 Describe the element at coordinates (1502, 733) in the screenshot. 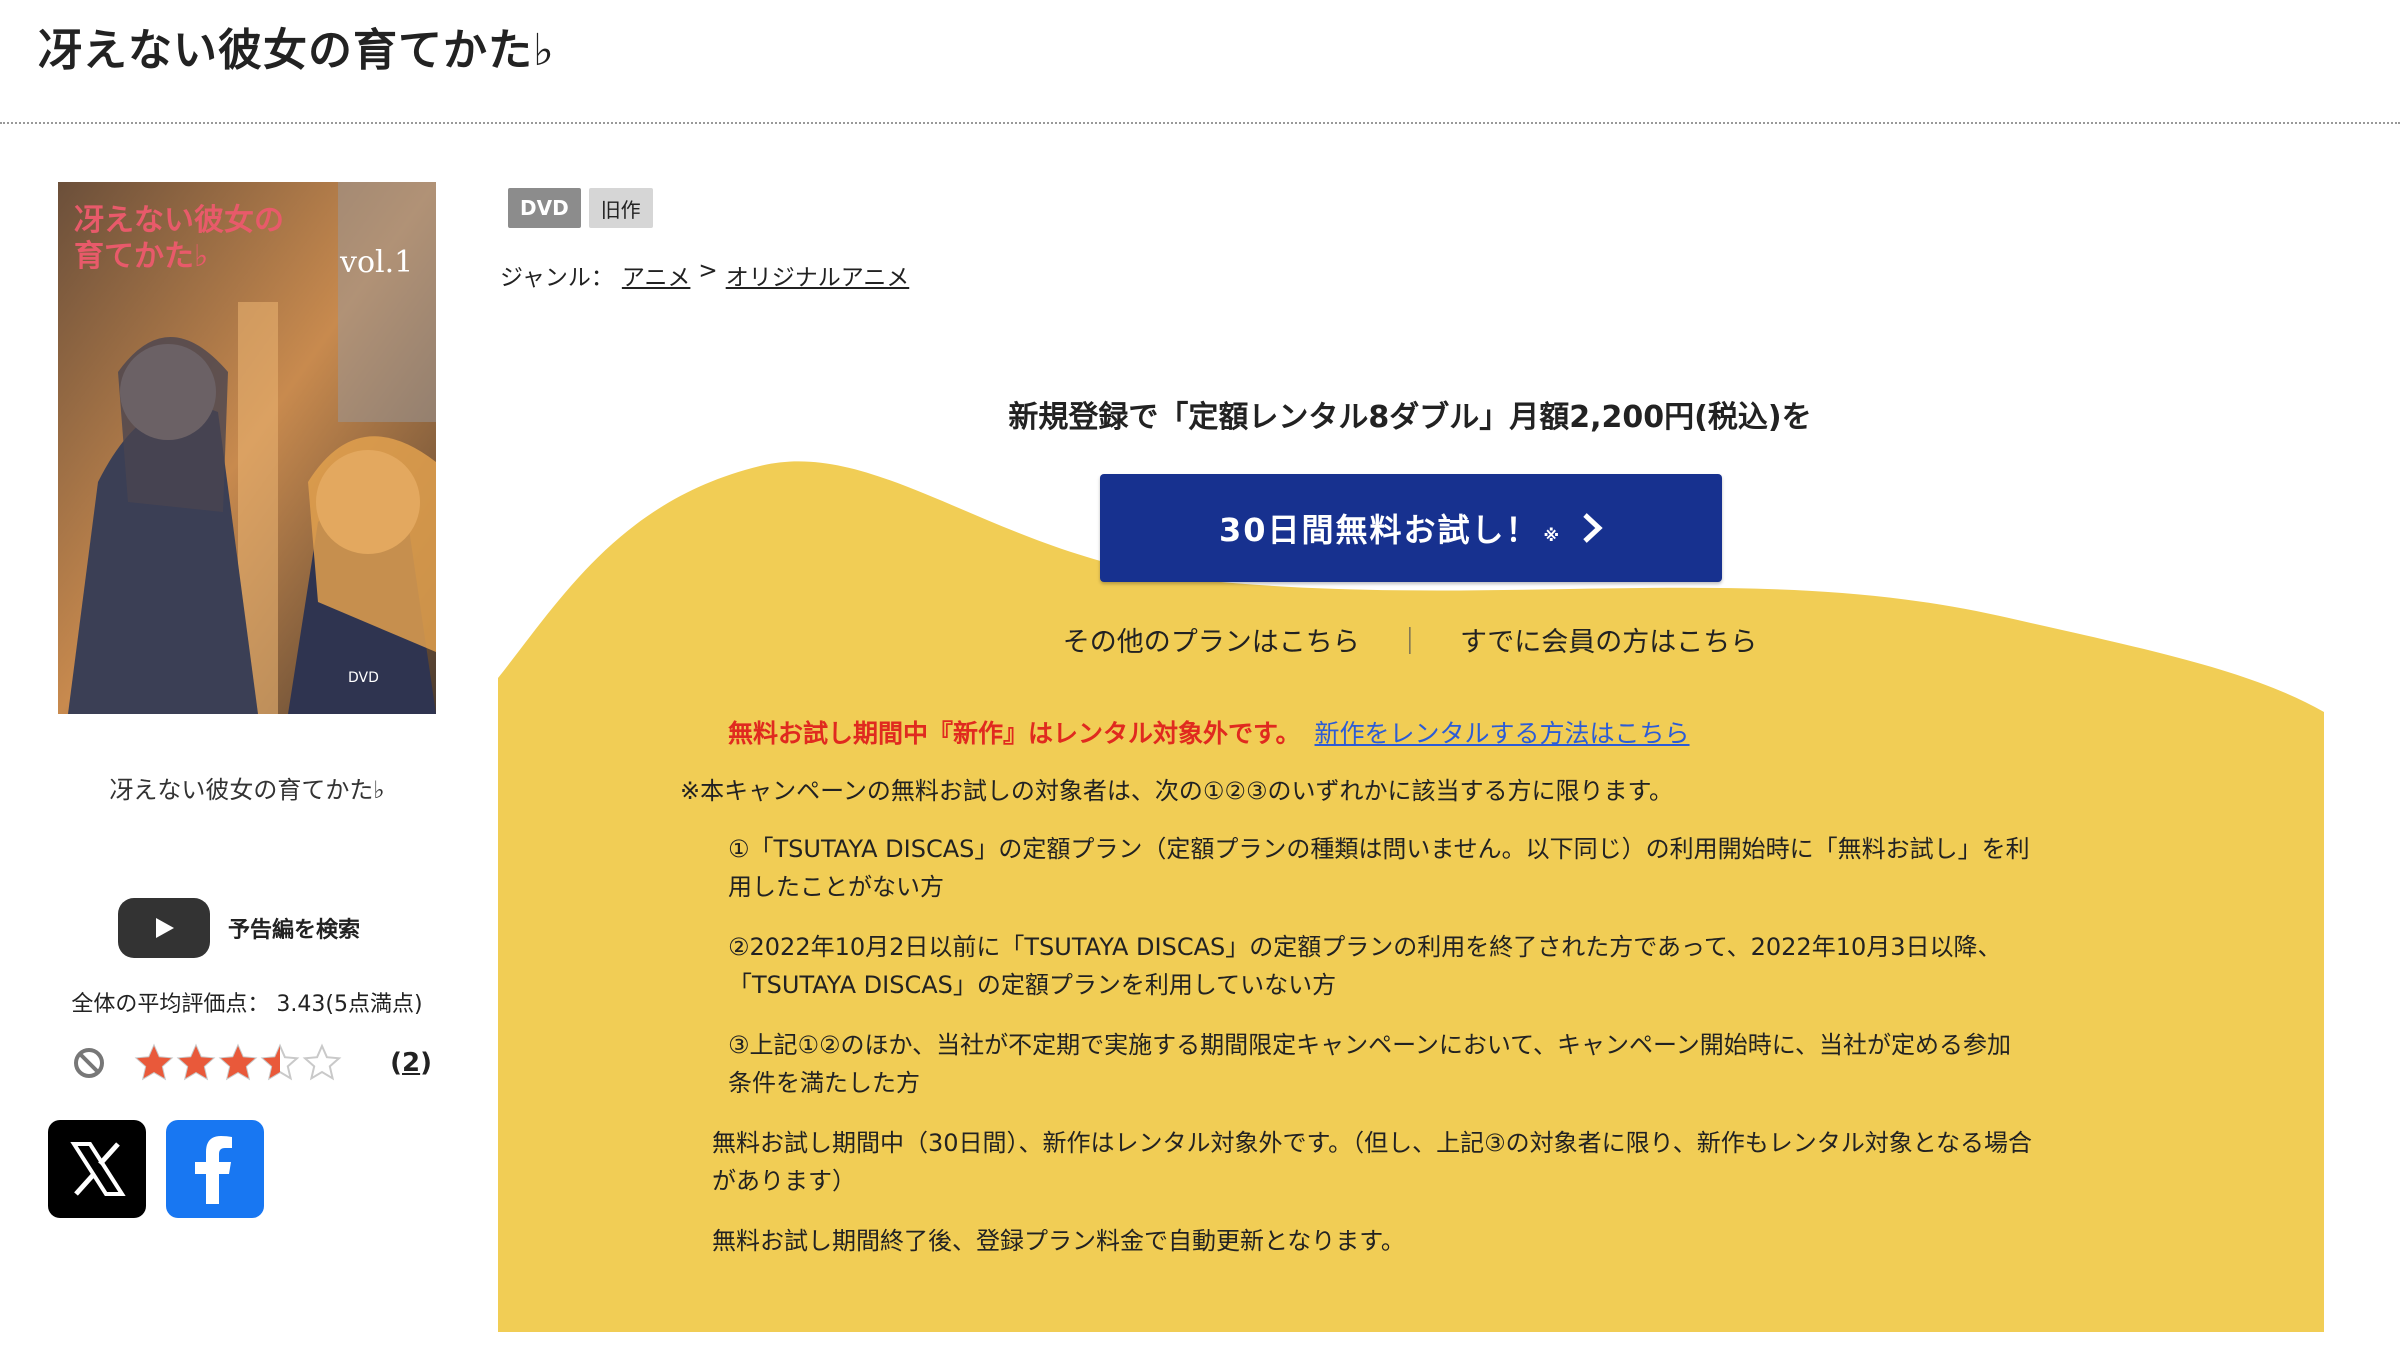

I see `new-release-rental-link: 新作をレンタルする方法はこちら` at that location.